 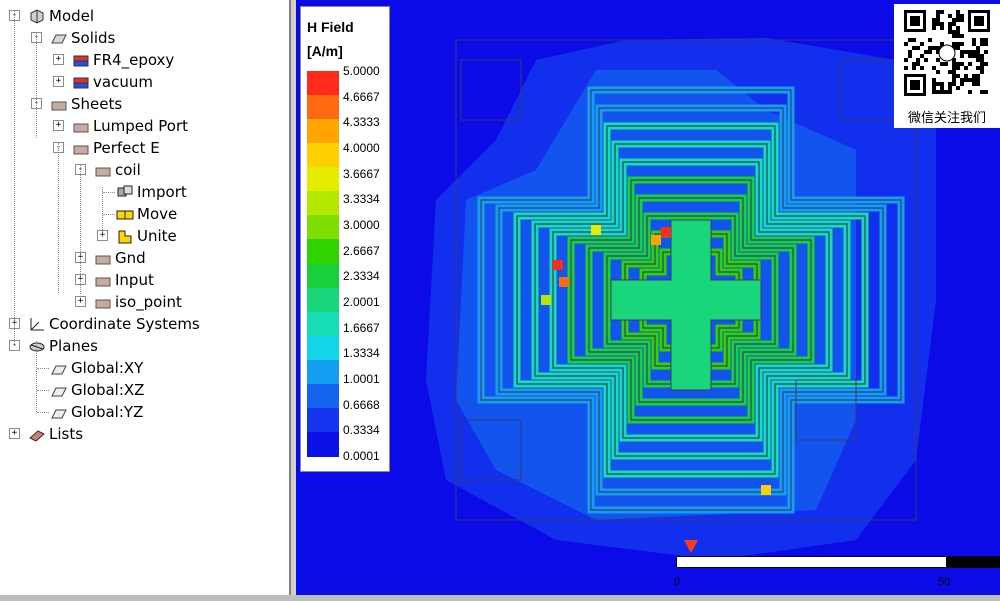 I want to click on scale-start-label: 0, so click(x=677, y=582).